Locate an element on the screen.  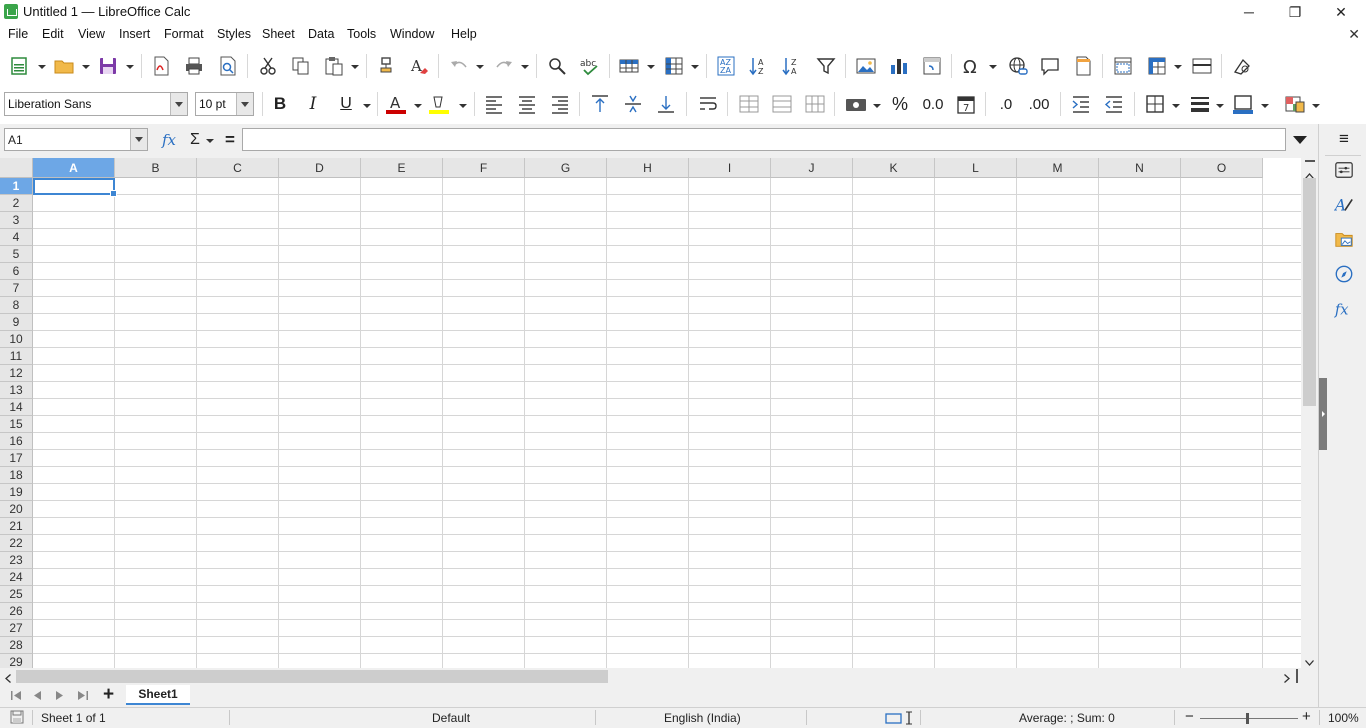
insert-chart-icon is located at coordinates (899, 66).